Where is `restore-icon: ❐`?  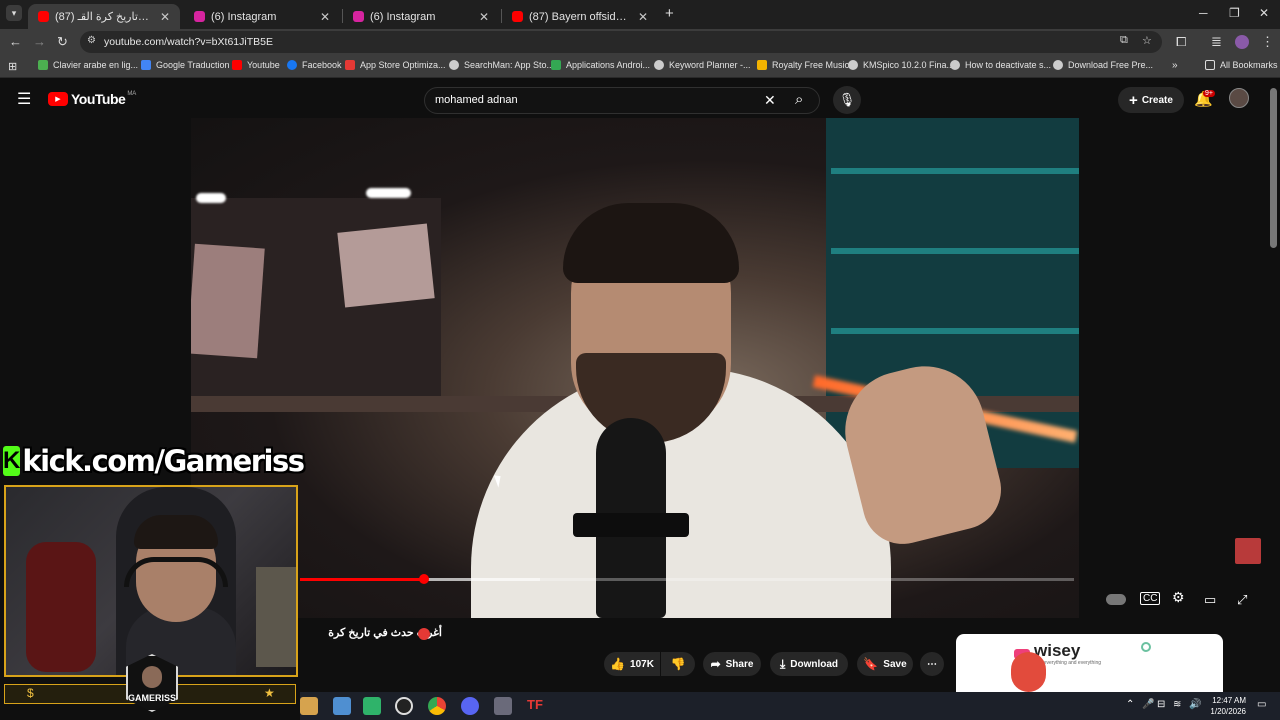 restore-icon: ❐ is located at coordinates (1234, 13).